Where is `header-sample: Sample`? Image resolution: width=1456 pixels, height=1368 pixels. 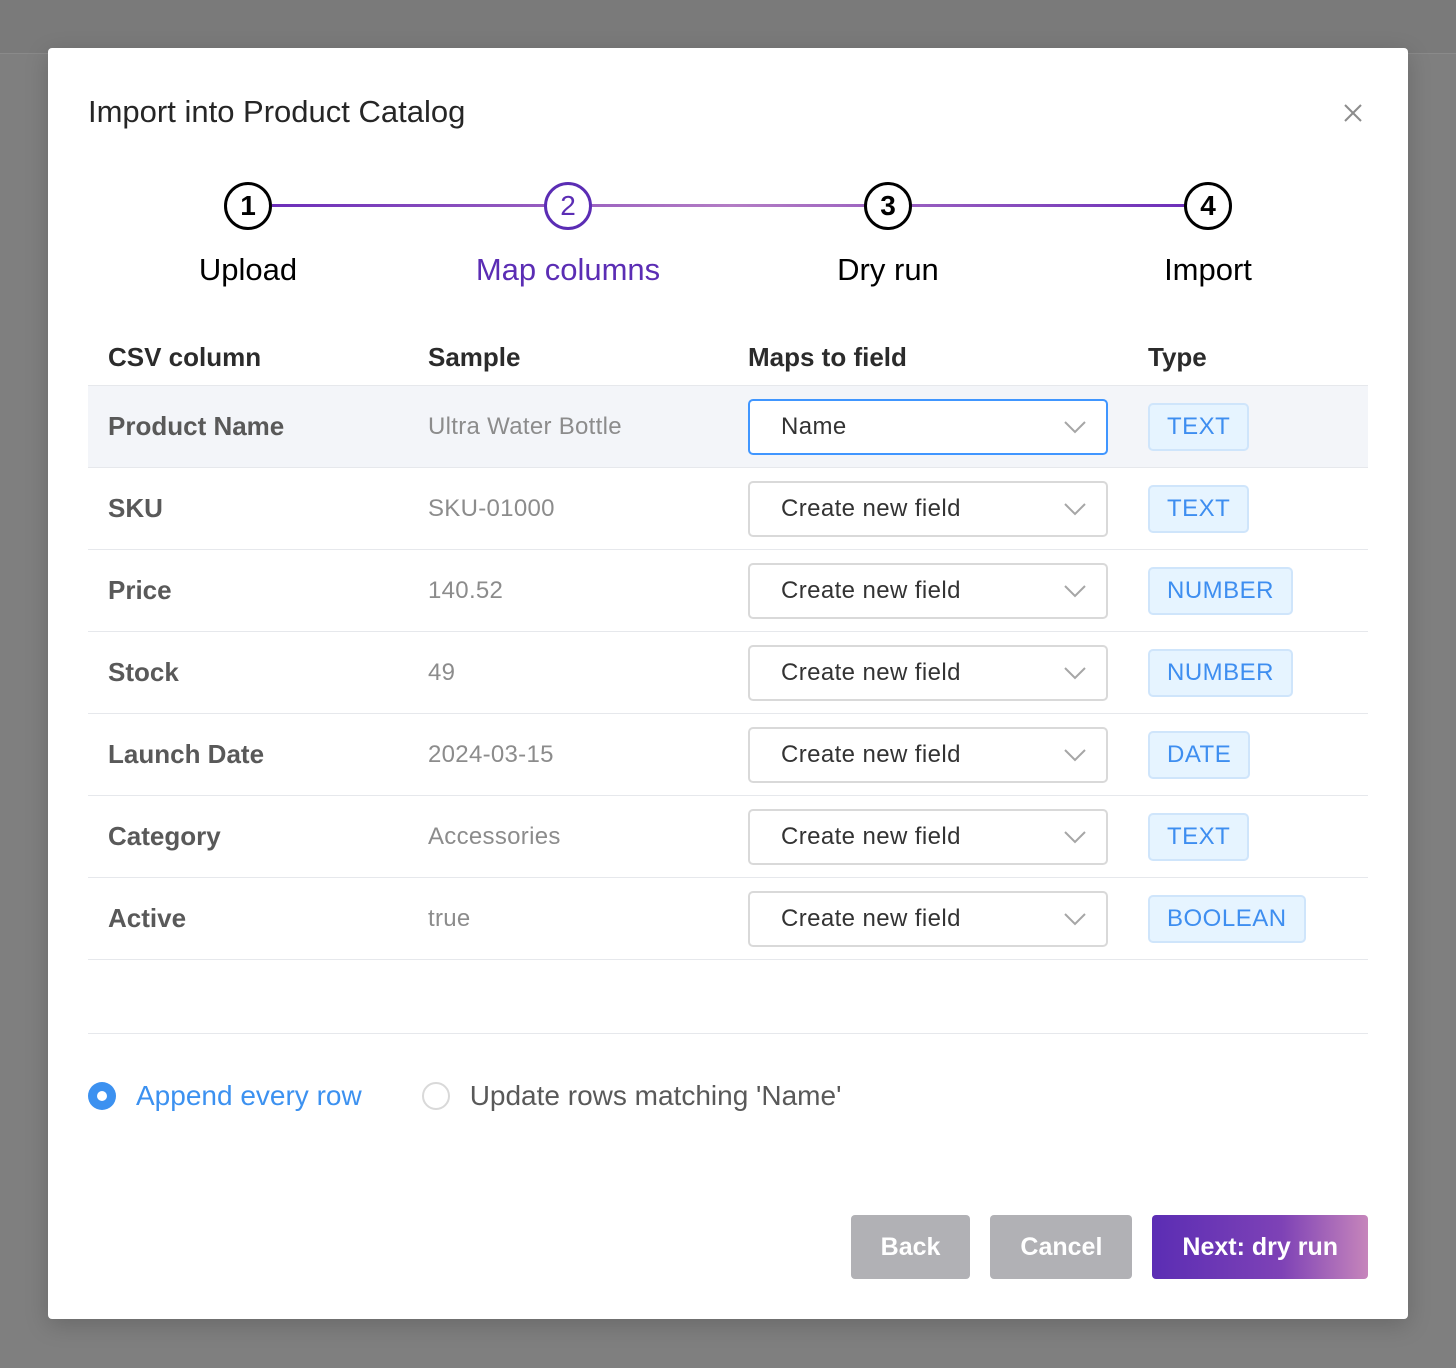
header-sample: Sample is located at coordinates (474, 357).